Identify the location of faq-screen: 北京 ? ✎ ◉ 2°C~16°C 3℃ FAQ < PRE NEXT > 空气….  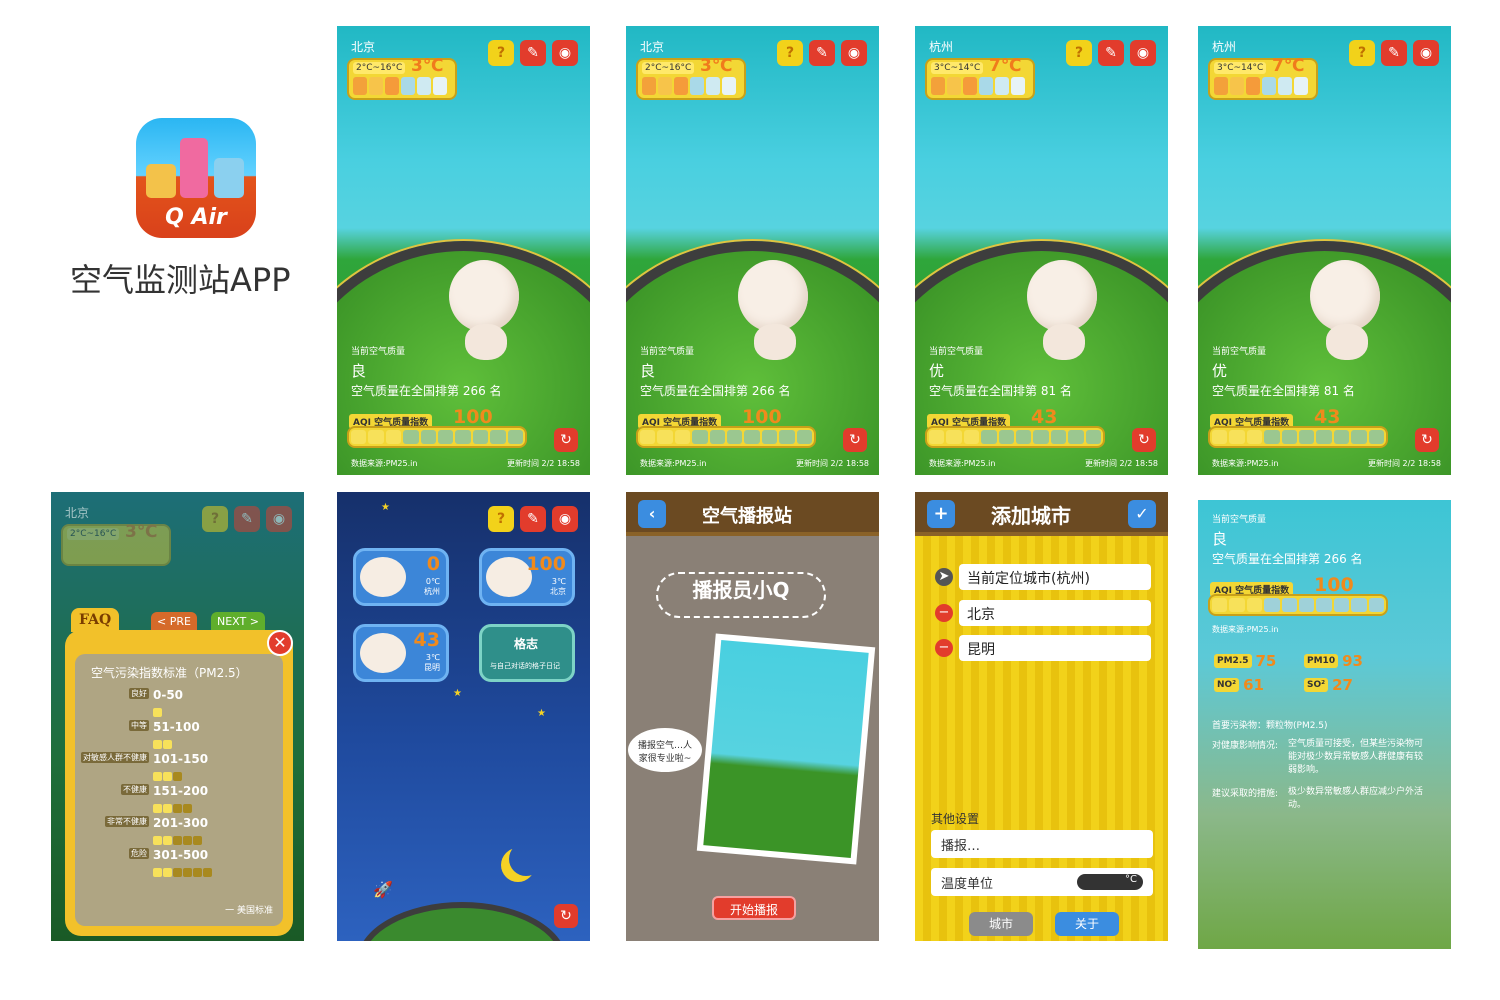
(177, 716).